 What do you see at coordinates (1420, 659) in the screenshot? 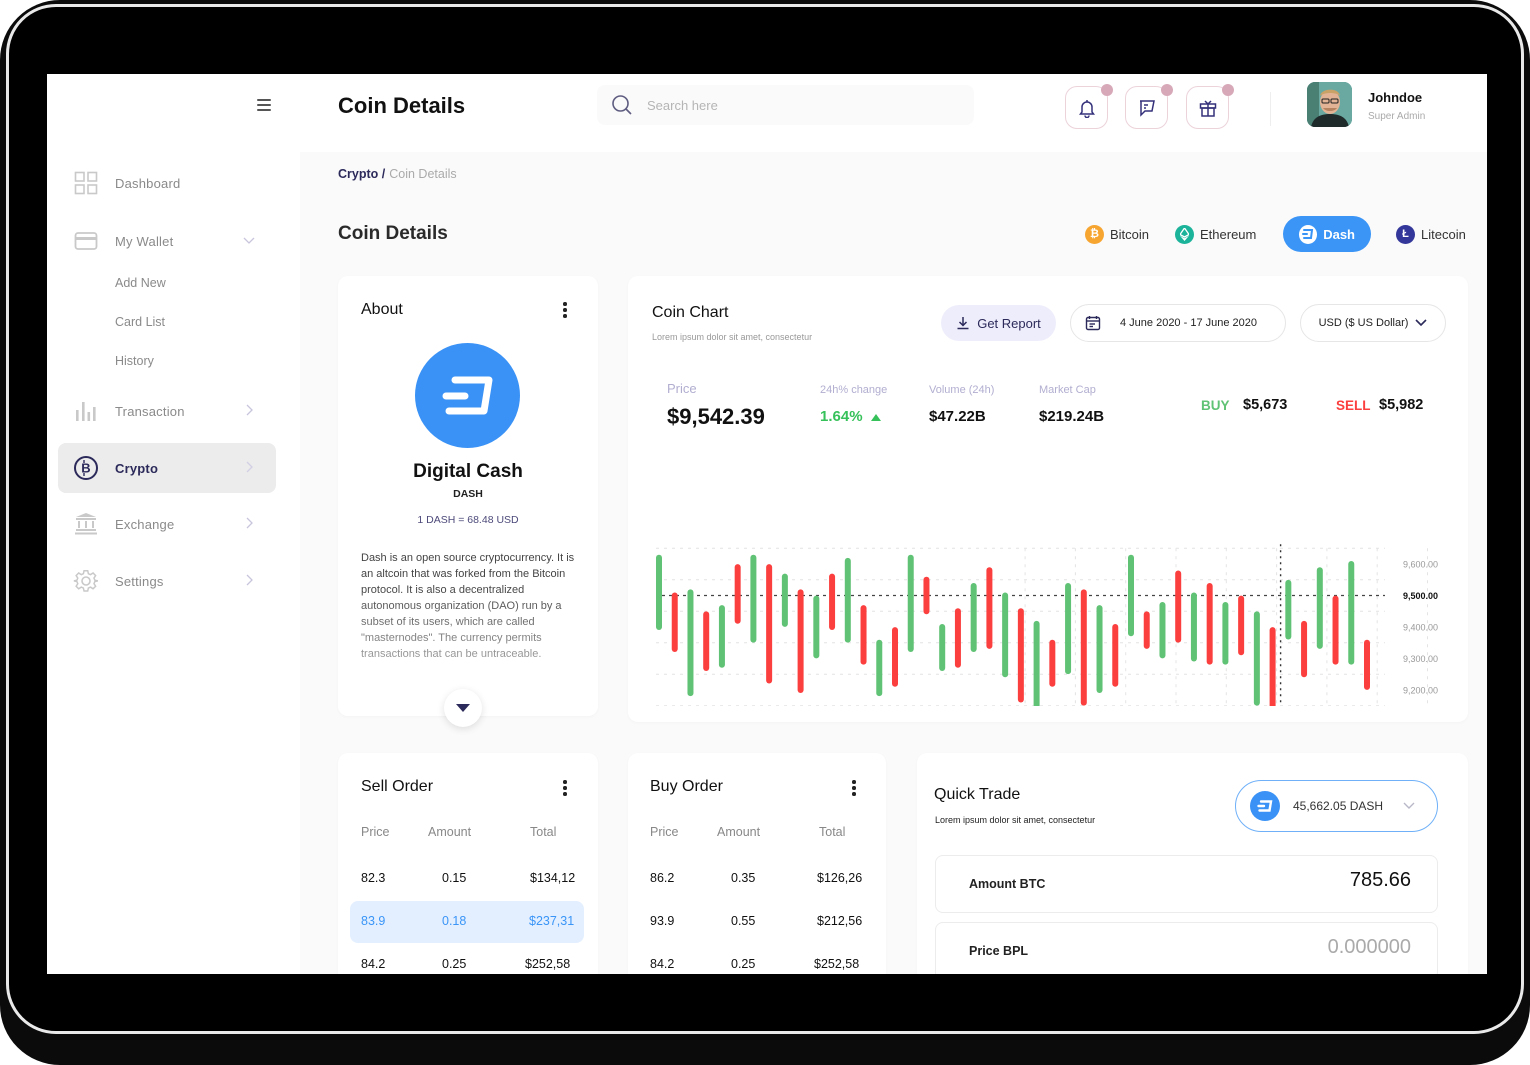
I see `y-tick-label: 9,300.00` at bounding box center [1420, 659].